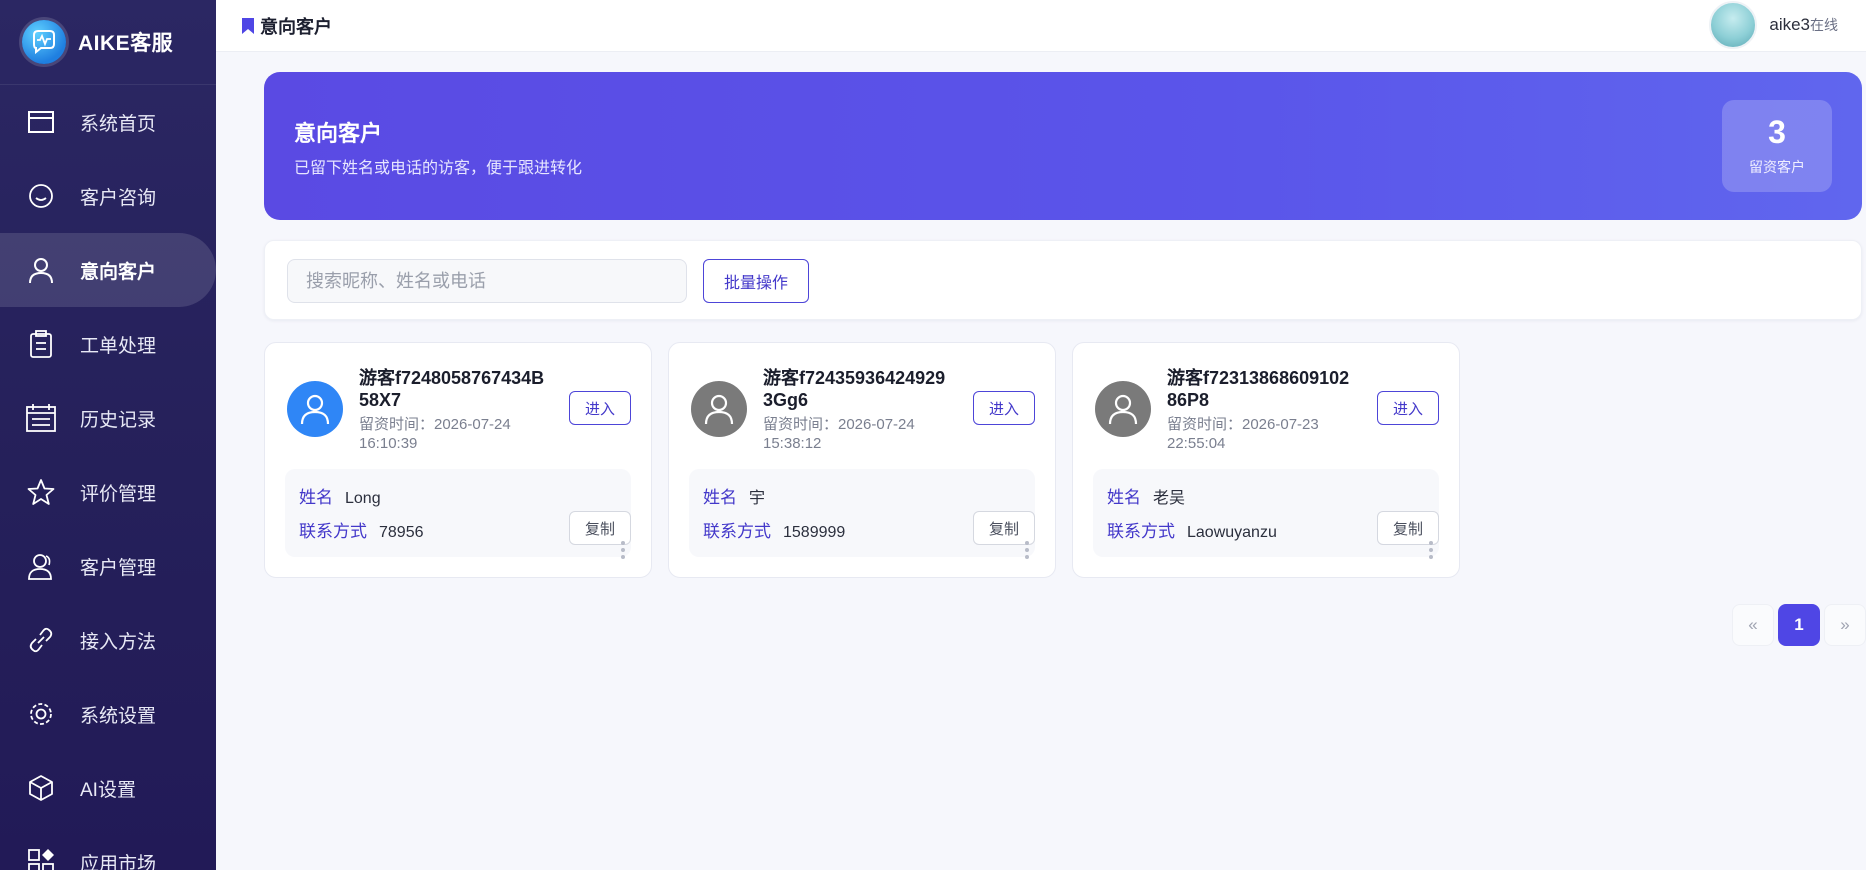  I want to click on bookmark-icon, so click(248, 25).